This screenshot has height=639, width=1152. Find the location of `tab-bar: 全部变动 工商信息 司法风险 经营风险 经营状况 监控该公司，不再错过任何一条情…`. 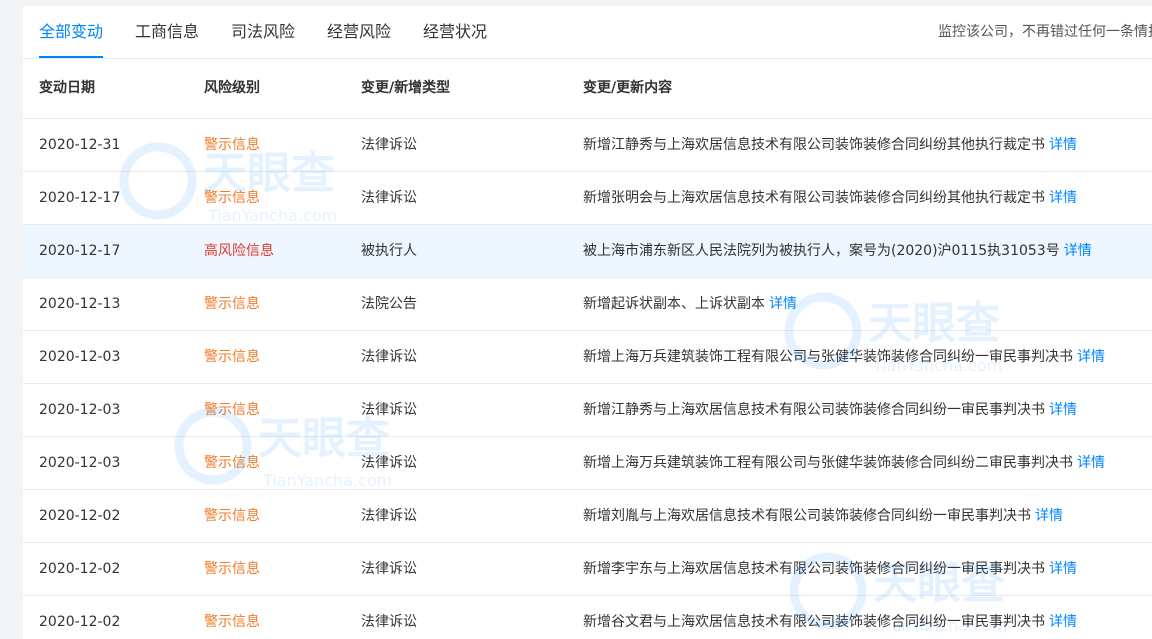

tab-bar: 全部变动 工商信息 司法风险 经营风险 经营状况 监控该公司，不再错过任何一条情… is located at coordinates (587, 32).